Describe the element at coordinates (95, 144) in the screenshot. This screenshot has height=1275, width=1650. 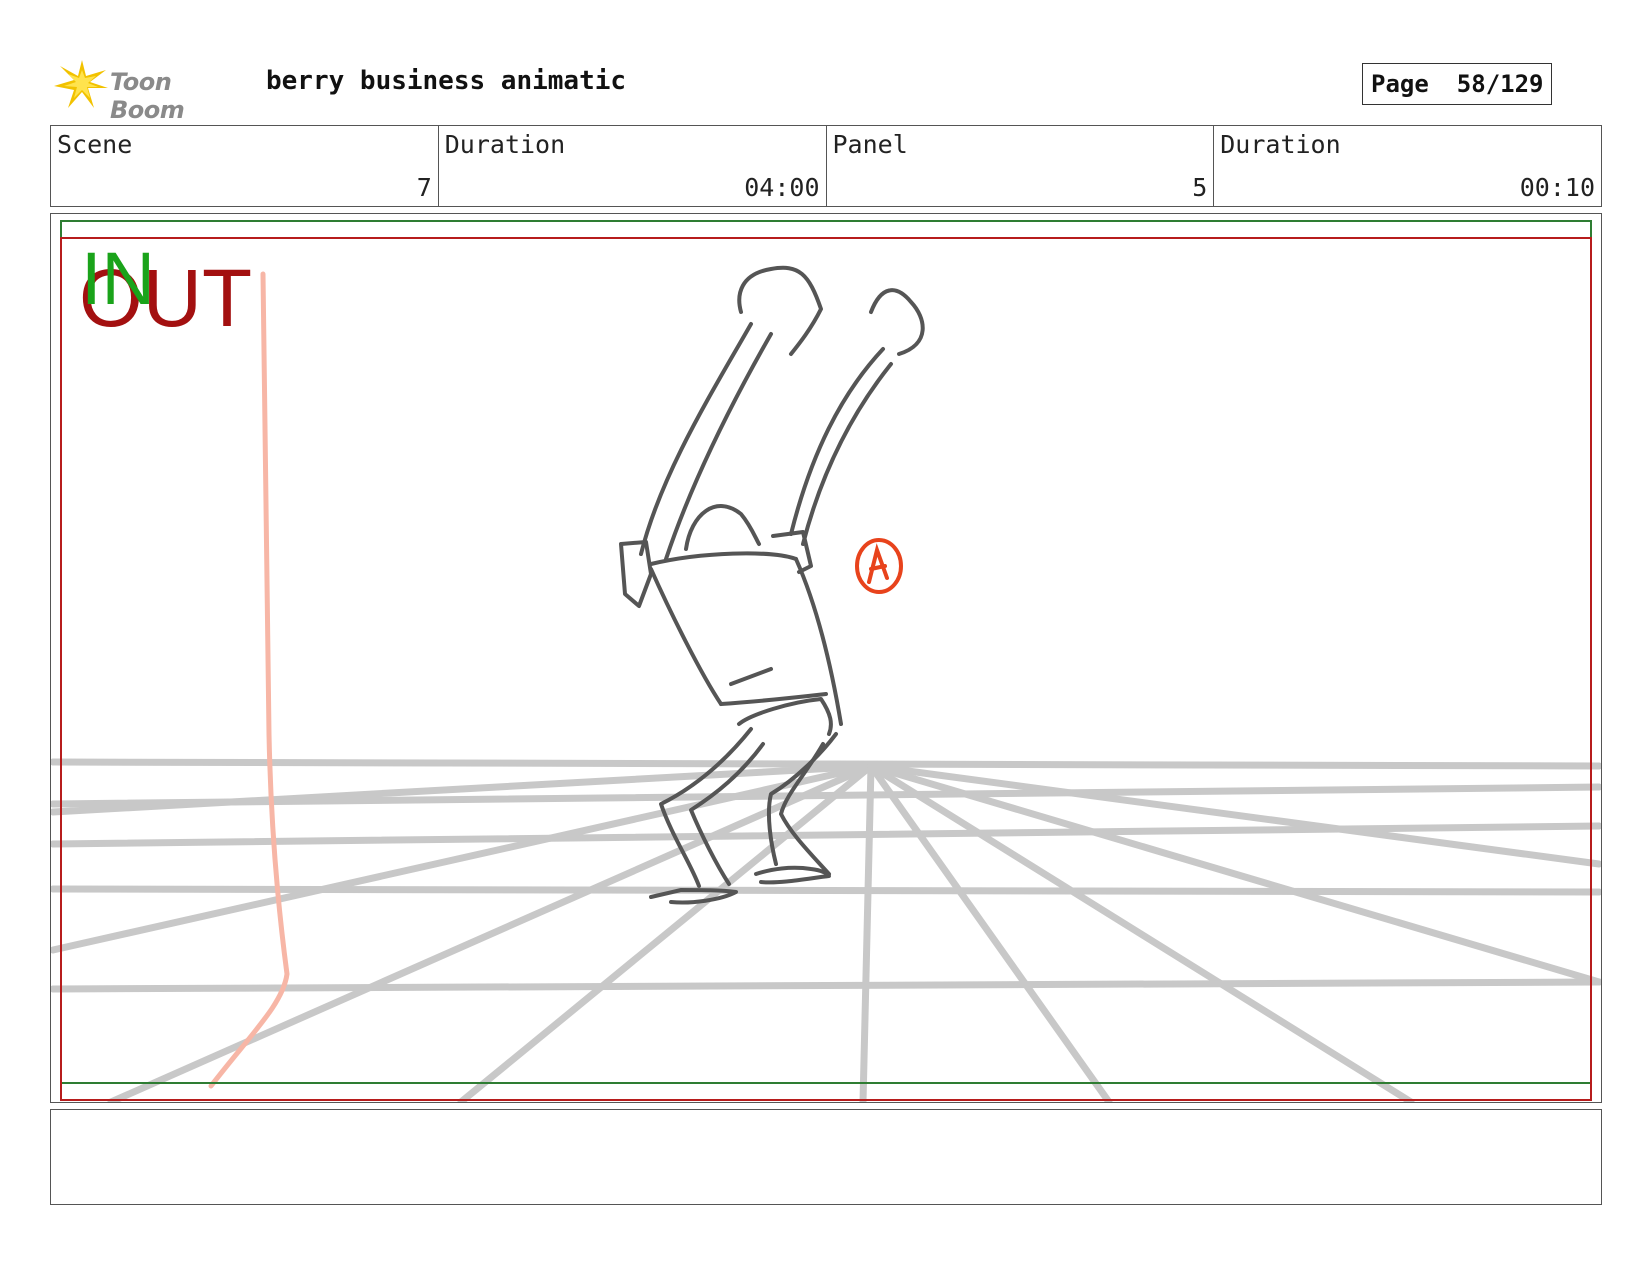
I see `scene-label: Scene` at that location.